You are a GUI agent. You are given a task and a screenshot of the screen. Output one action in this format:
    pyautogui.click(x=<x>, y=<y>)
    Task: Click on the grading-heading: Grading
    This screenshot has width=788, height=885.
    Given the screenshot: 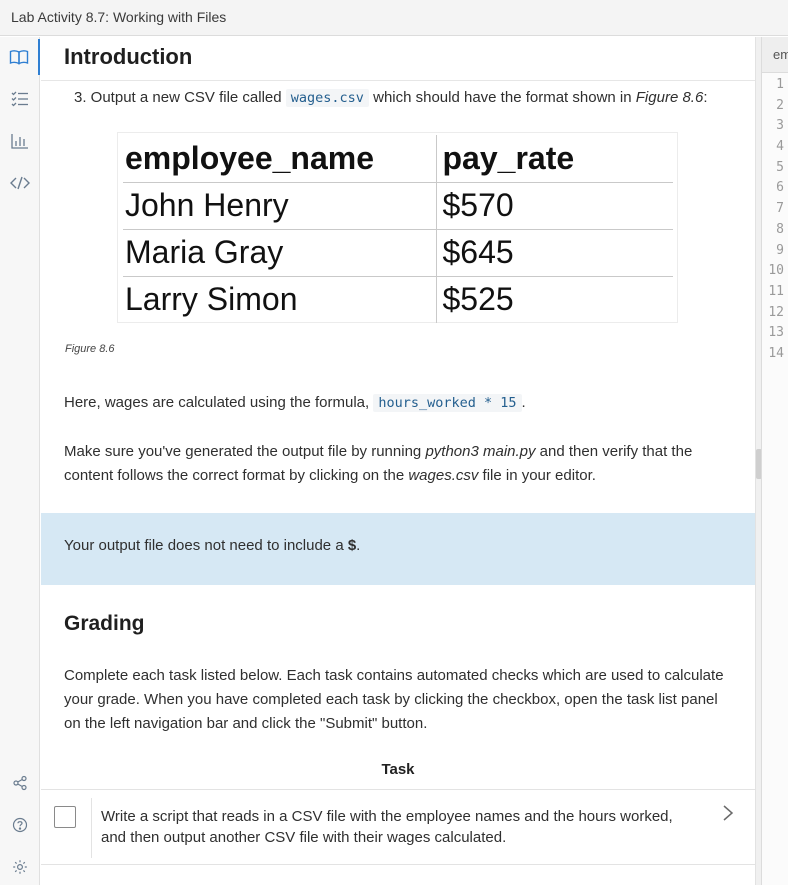 What is the action you would take?
    pyautogui.click(x=104, y=623)
    